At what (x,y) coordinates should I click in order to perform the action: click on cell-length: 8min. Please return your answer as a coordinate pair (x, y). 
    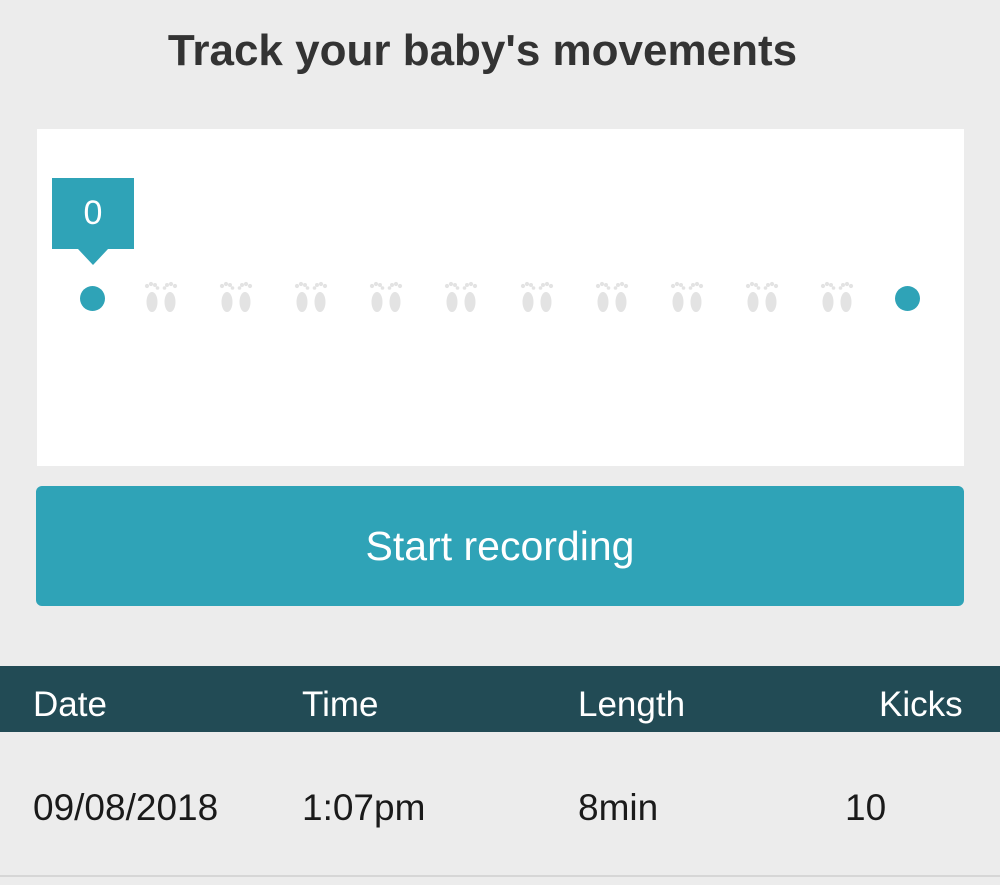
    Looking at the image, I should click on (618, 807).